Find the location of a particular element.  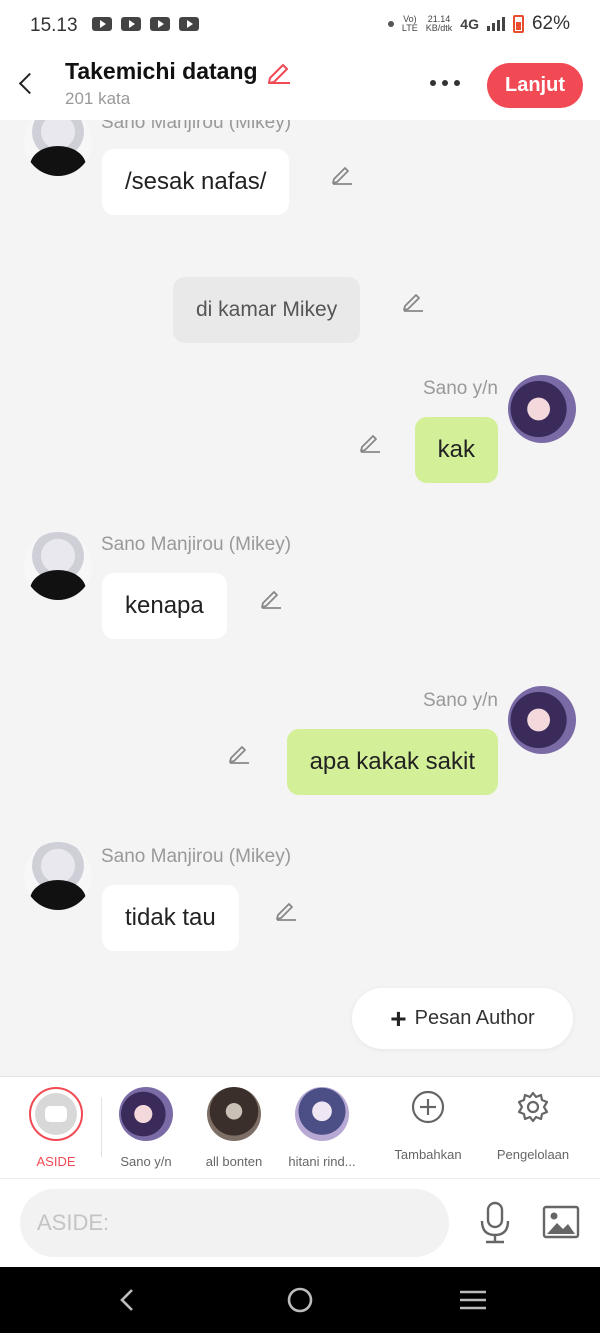

story-title: Takemichi datang is located at coordinates (178, 71).